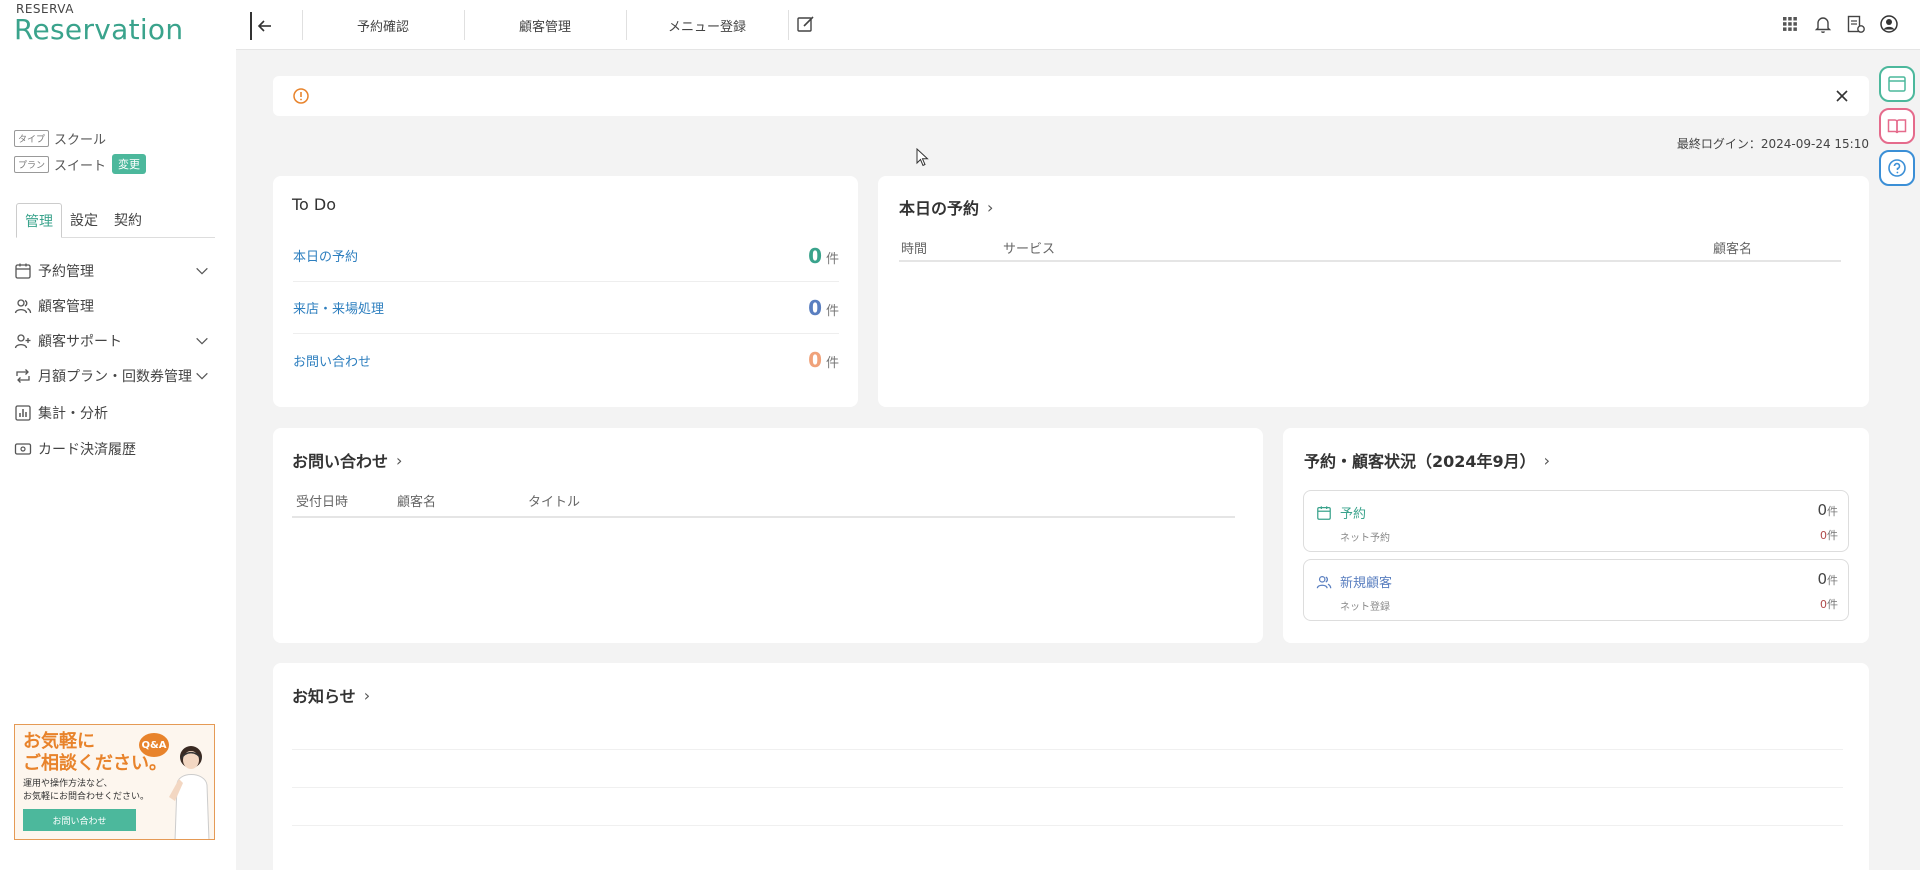  What do you see at coordinates (554, 502) in the screenshot?
I see `col-title: タイトル` at bounding box center [554, 502].